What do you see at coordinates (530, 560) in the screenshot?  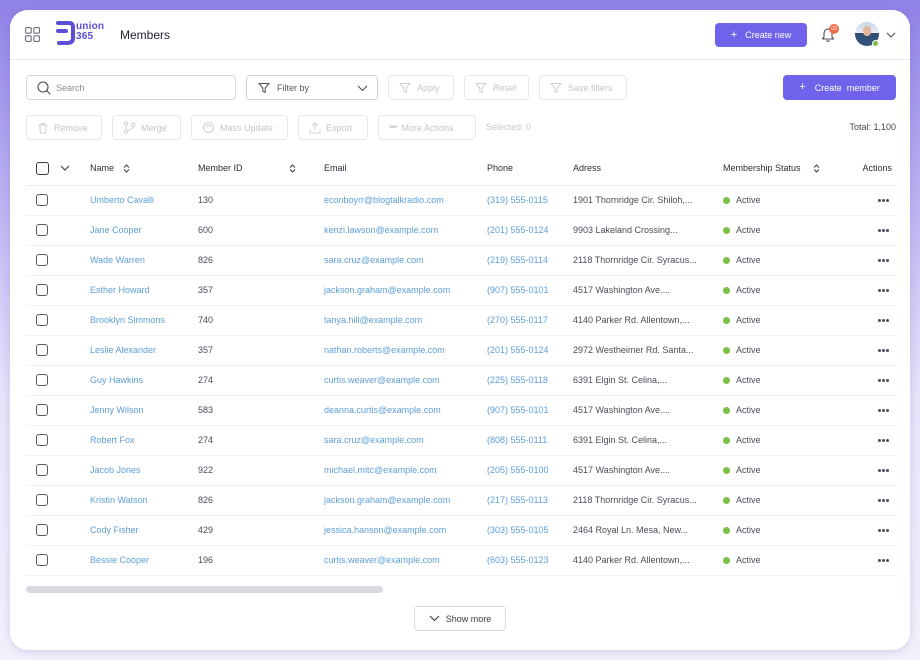 I see `member-phone: (603) 555-0123` at bounding box center [530, 560].